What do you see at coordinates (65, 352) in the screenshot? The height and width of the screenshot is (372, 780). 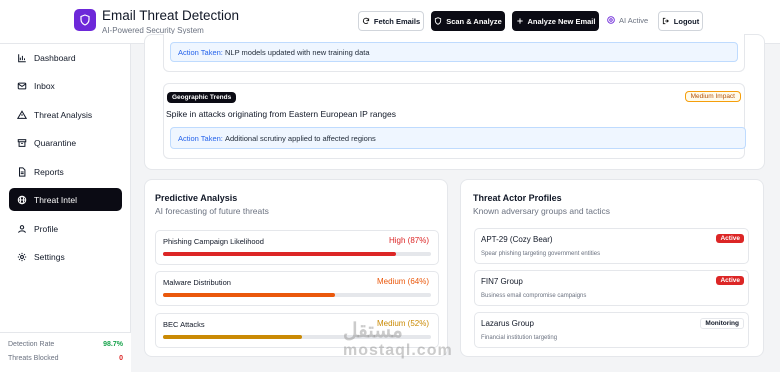 I see `sidebar-stats: Detection Rate 98.7% Threats Blocked 0` at bounding box center [65, 352].